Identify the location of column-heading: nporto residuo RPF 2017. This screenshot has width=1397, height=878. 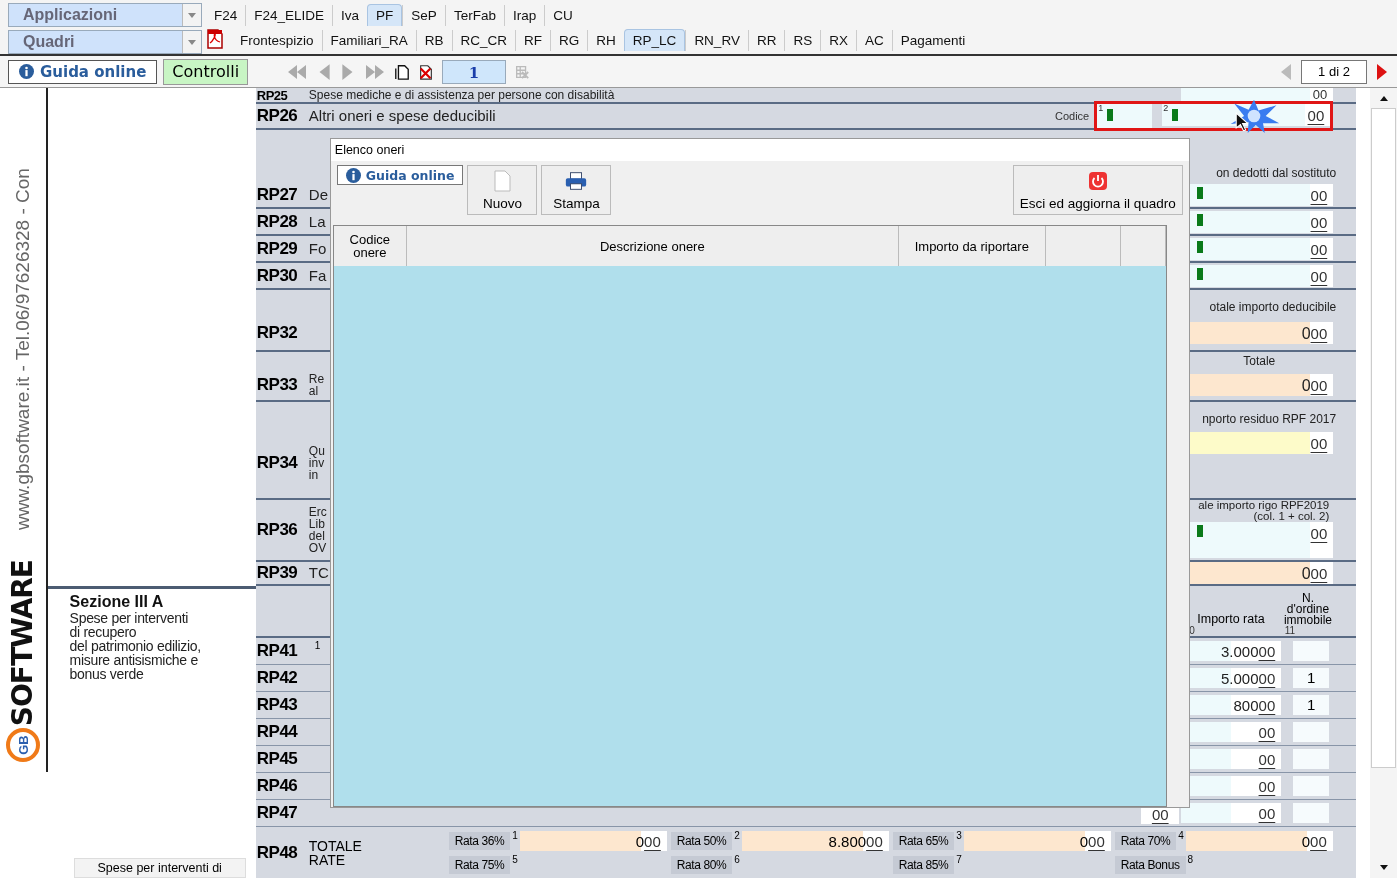
(1269, 420).